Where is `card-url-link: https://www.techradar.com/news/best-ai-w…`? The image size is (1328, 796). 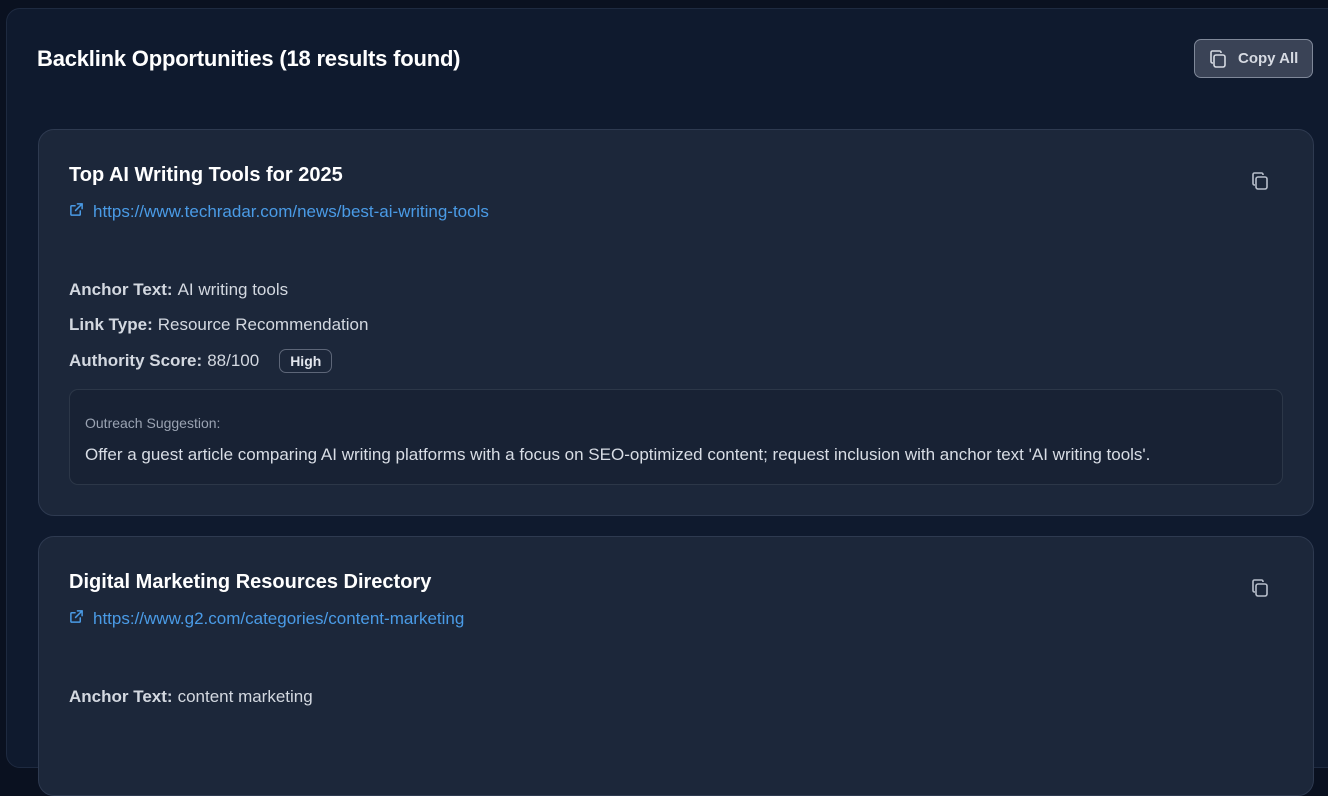 card-url-link: https://www.techradar.com/news/best-ai-w… is located at coordinates (279, 212).